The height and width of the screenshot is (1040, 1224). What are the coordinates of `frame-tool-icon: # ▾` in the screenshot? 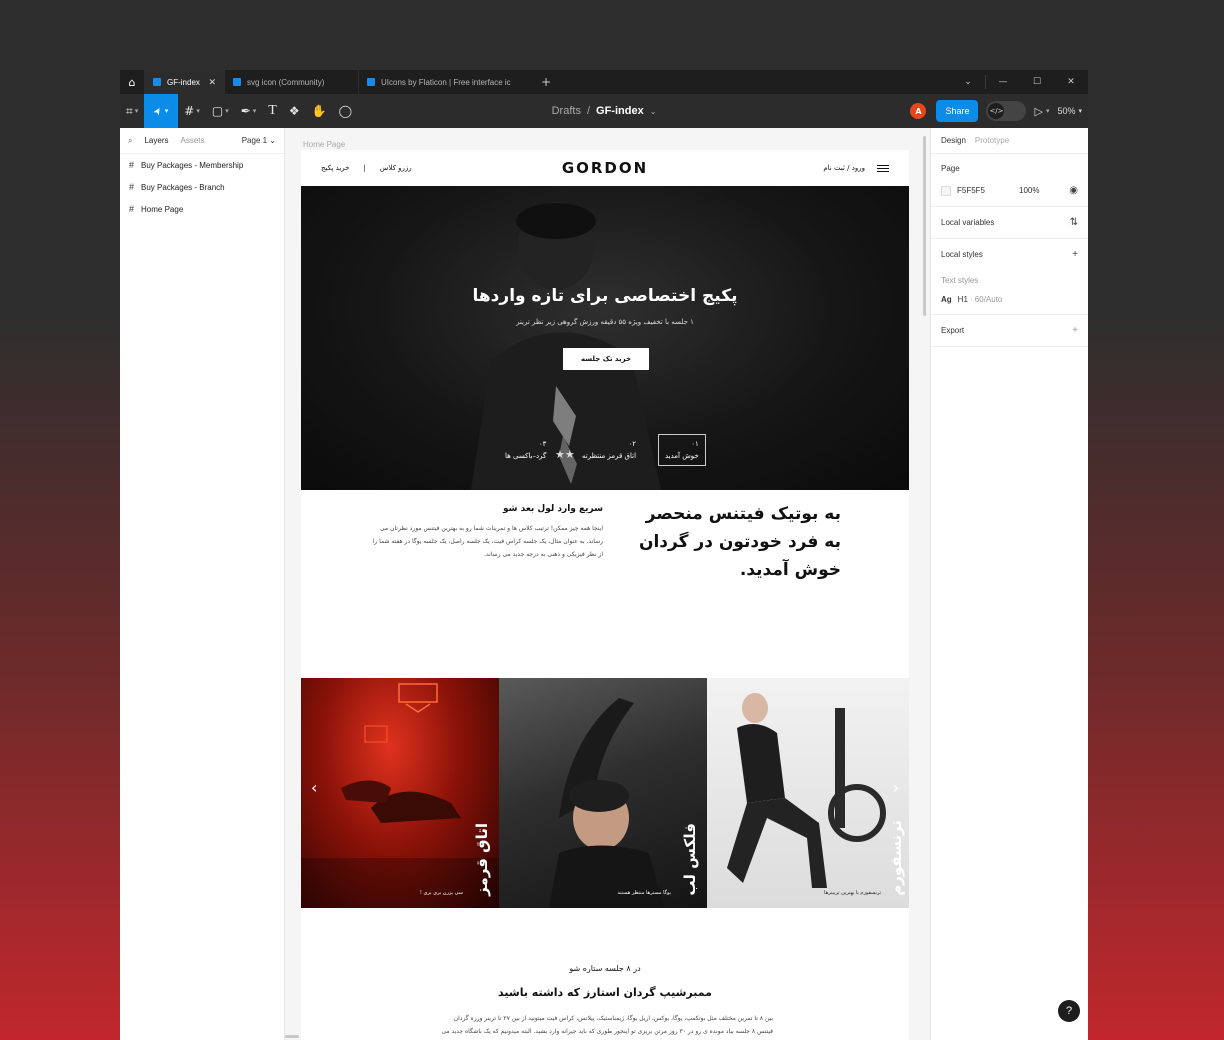 It's located at (192, 111).